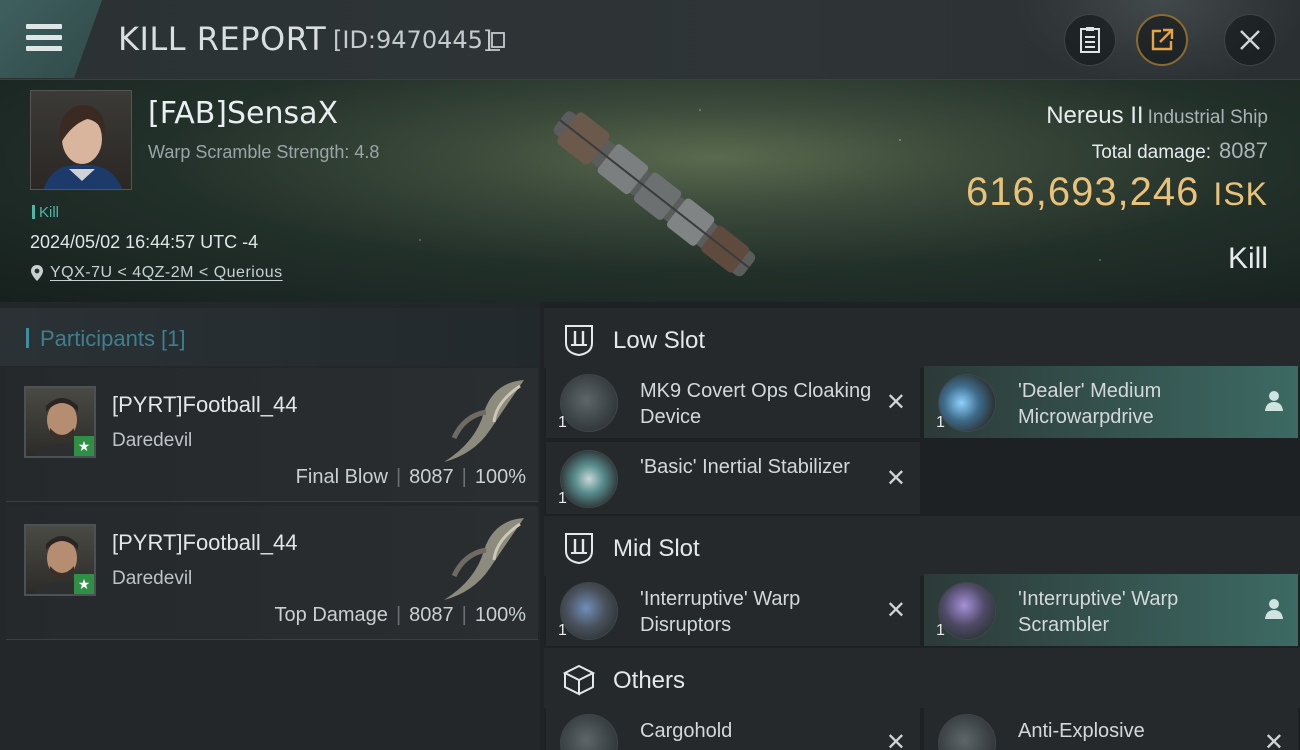 Image resolution: width=1300 pixels, height=750 pixels. What do you see at coordinates (49, 212) in the screenshot?
I see `kill-tag-label: Kill` at bounding box center [49, 212].